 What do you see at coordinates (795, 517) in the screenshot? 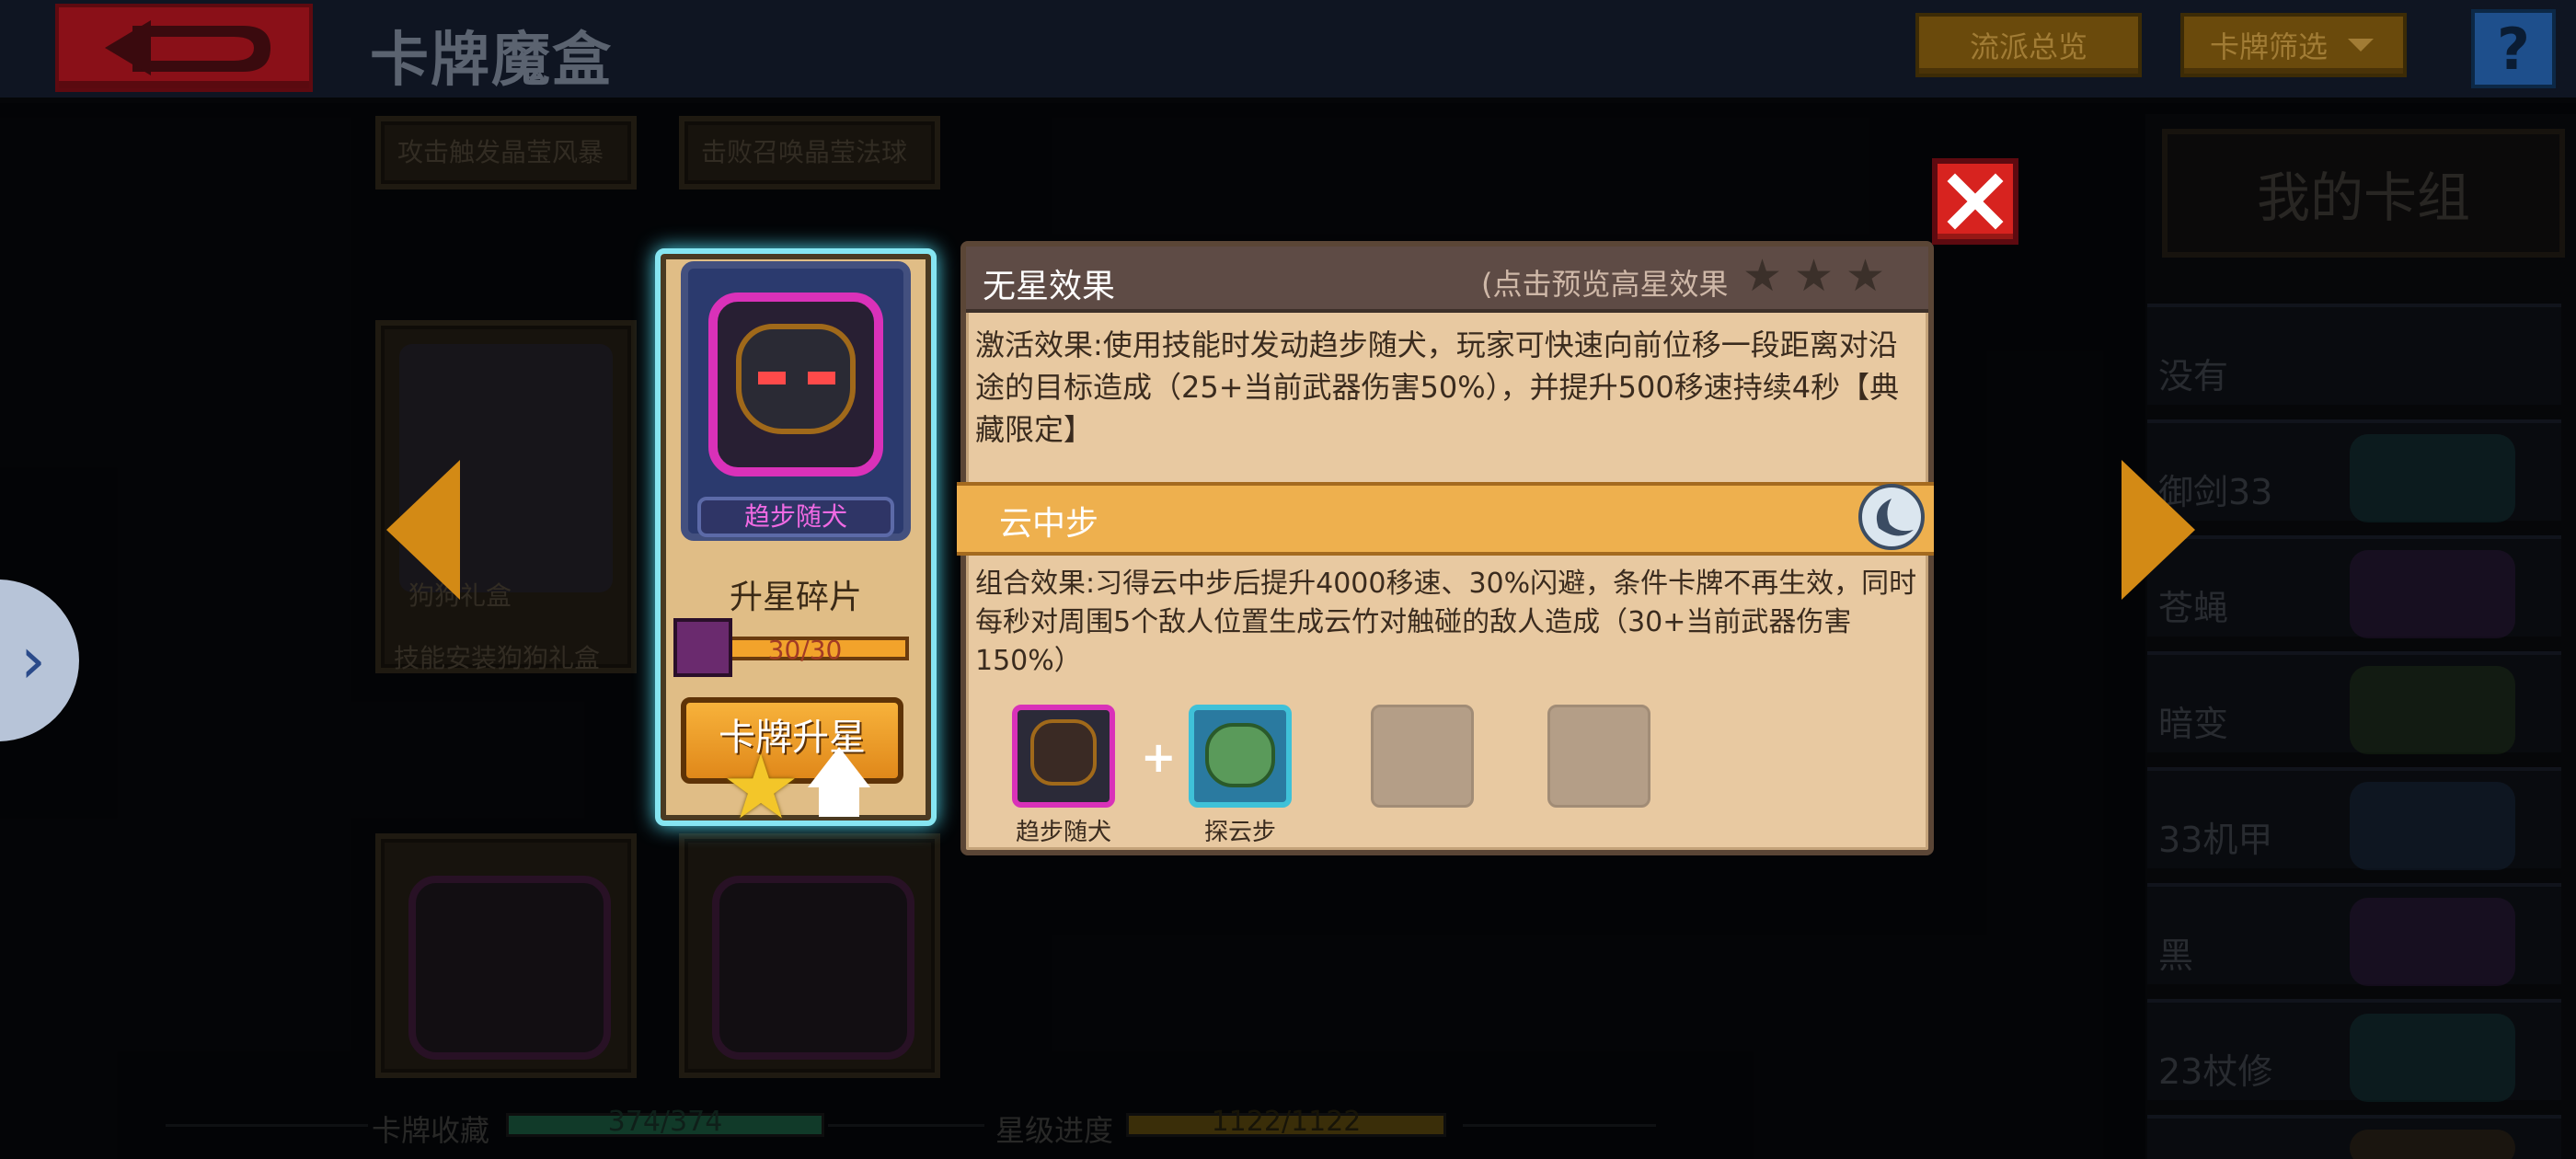
I see `card-name: 趋步随犬` at bounding box center [795, 517].